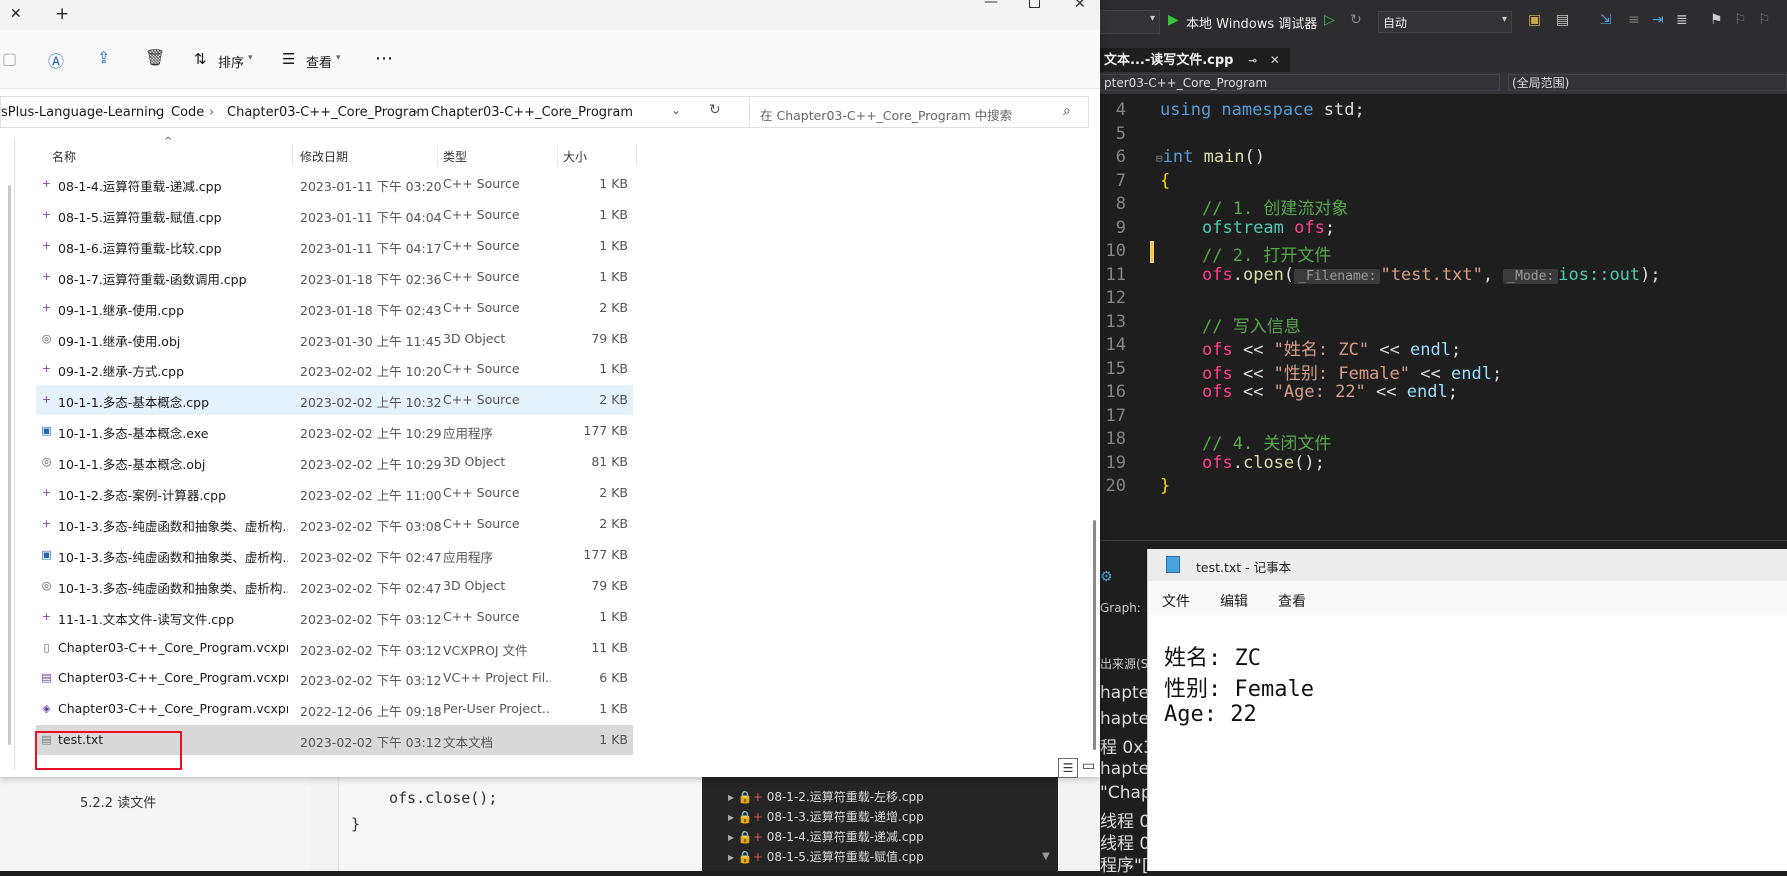 The height and width of the screenshot is (876, 1787). What do you see at coordinates (103, 57) in the screenshot?
I see `share-icon: ⇪` at bounding box center [103, 57].